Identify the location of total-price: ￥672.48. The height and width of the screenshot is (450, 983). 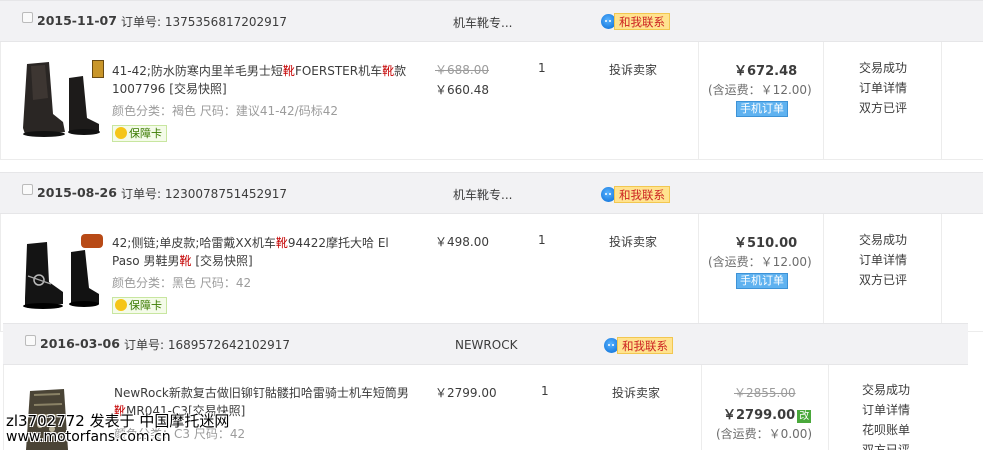
(766, 71).